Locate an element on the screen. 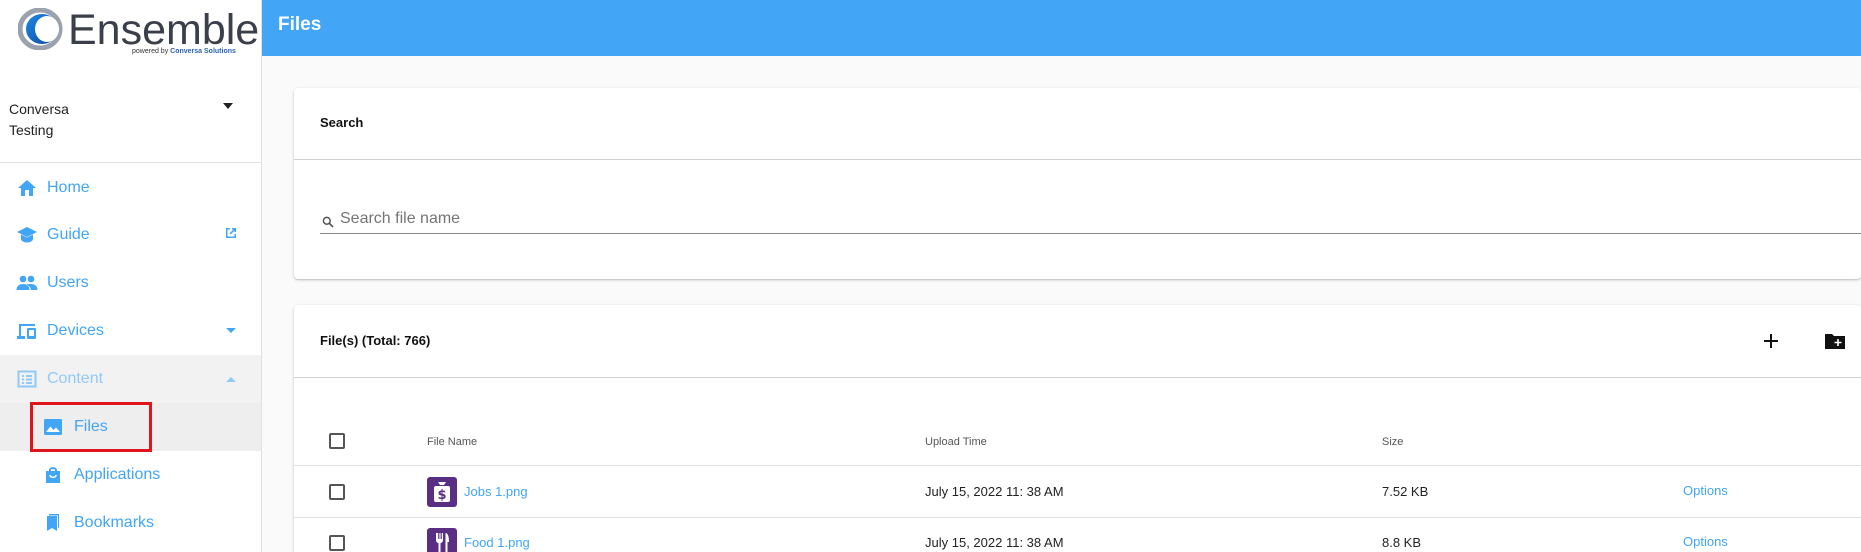  image-icon is located at coordinates (53, 427).